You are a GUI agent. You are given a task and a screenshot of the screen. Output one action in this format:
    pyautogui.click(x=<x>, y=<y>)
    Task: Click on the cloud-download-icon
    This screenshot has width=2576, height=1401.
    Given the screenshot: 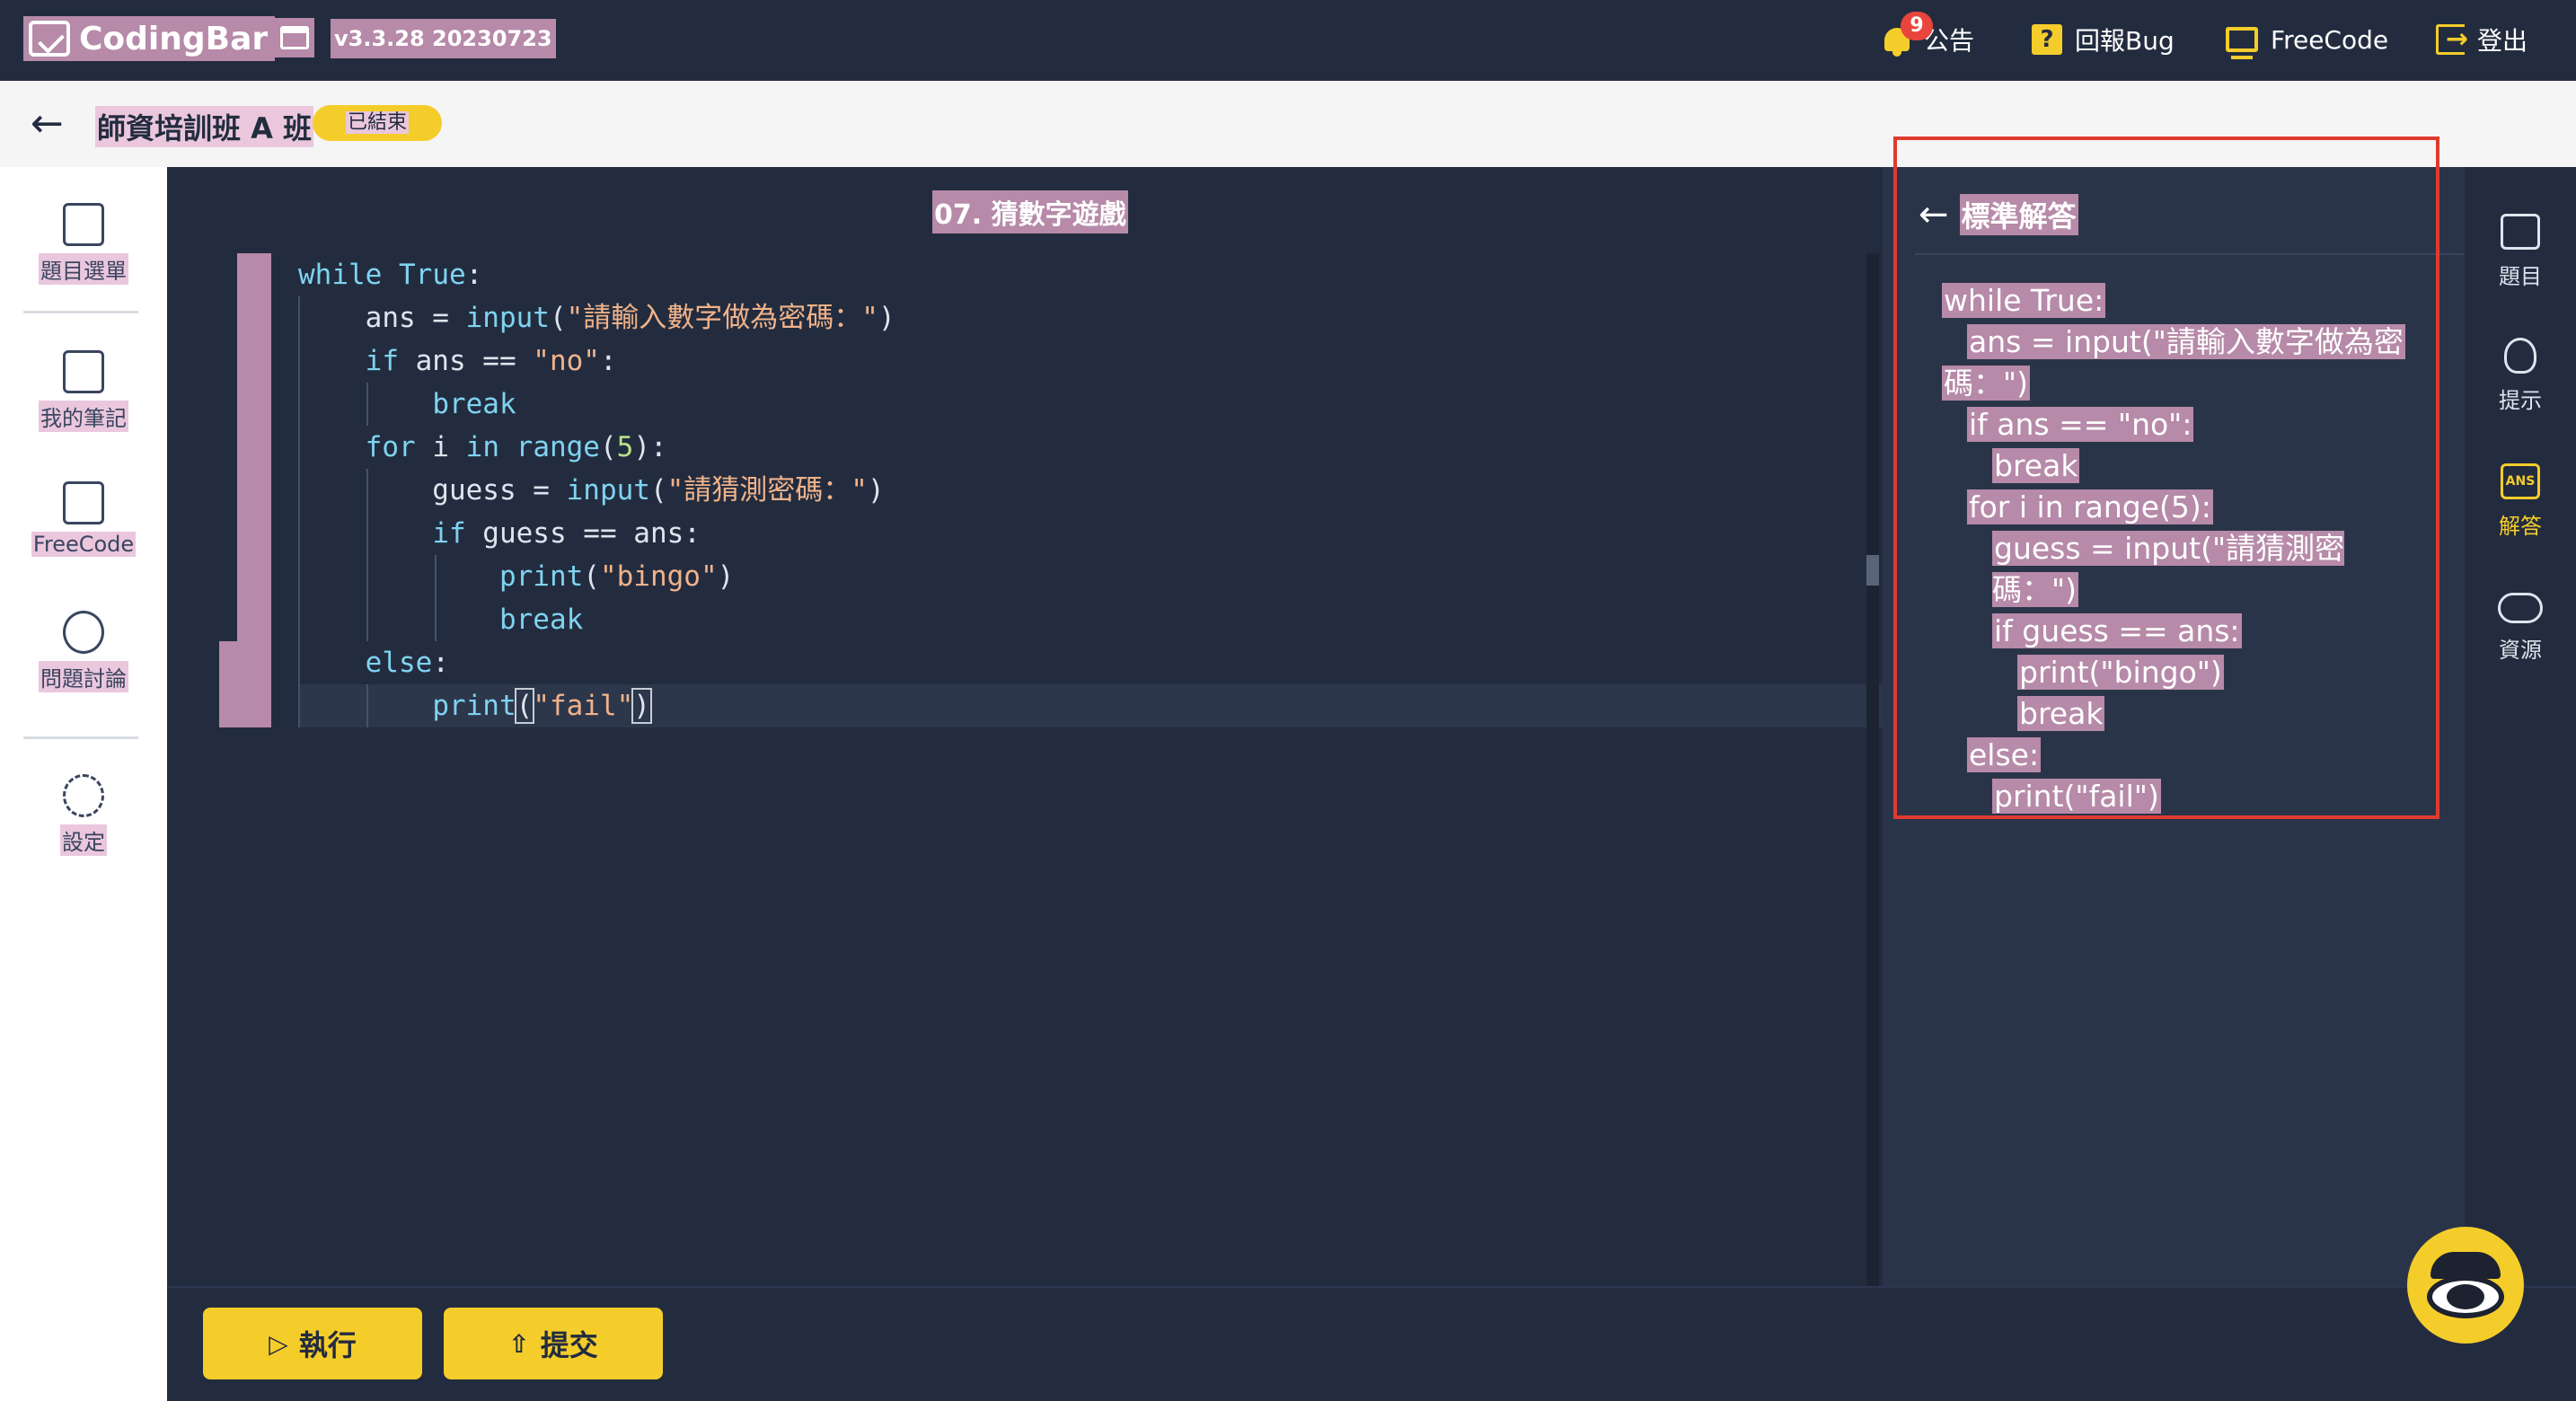 What is the action you would take?
    pyautogui.click(x=2520, y=608)
    